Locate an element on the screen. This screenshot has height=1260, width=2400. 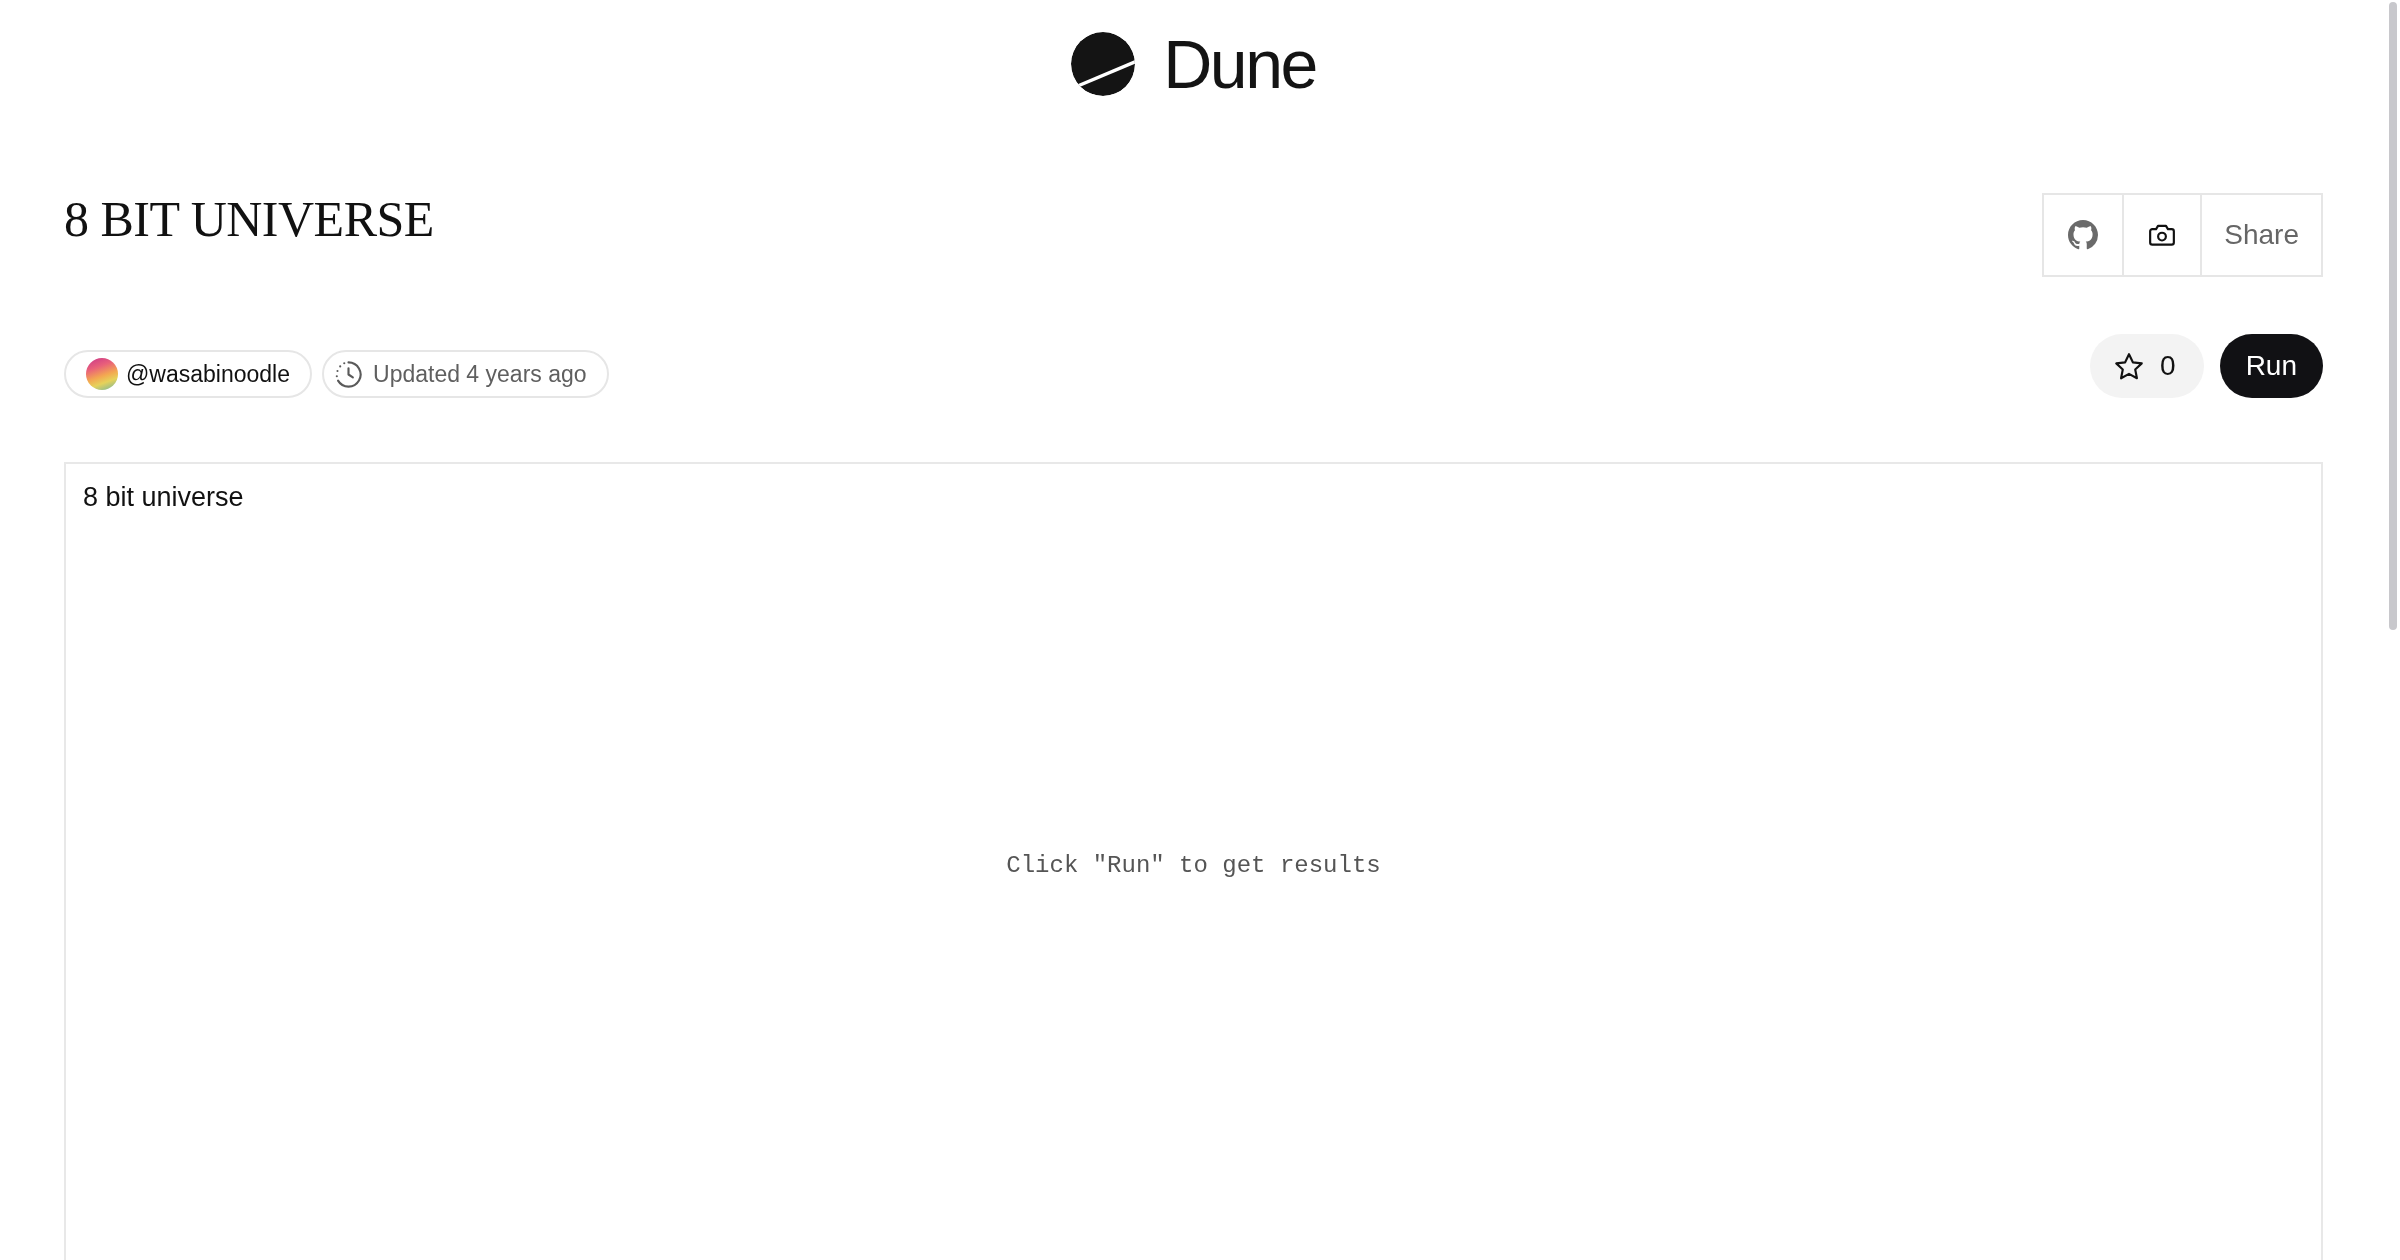
updated-text: Updated 4 years ago is located at coordinates (480, 374).